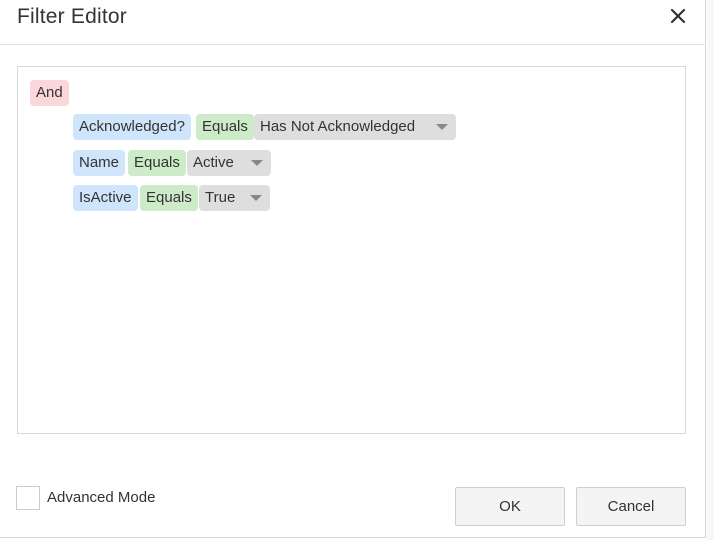 This screenshot has height=540, width=714. What do you see at coordinates (72, 16) in the screenshot?
I see `dialog-title: Filter Editor` at bounding box center [72, 16].